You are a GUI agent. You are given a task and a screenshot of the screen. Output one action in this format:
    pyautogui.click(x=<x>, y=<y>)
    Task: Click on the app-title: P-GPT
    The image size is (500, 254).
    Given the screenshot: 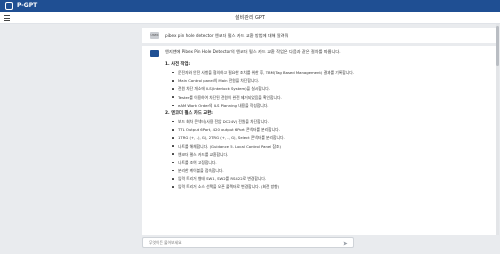 What is the action you would take?
    pyautogui.click(x=27, y=5)
    